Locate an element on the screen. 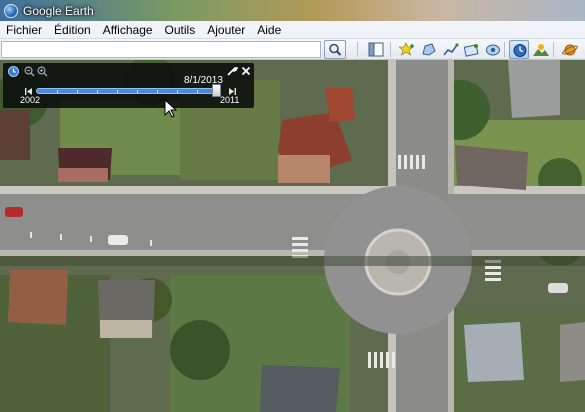 The image size is (585, 412). google-earth-icon is located at coordinates (11, 10).